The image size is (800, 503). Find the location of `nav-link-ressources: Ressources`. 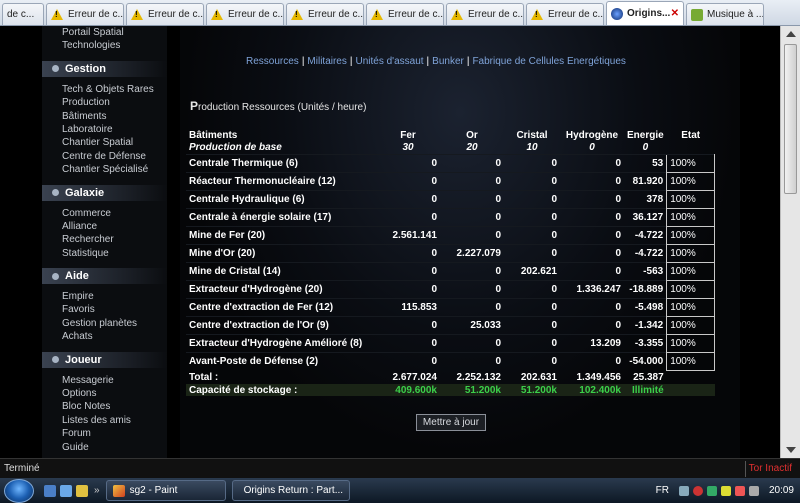

nav-link-ressources: Ressources is located at coordinates (272, 61).